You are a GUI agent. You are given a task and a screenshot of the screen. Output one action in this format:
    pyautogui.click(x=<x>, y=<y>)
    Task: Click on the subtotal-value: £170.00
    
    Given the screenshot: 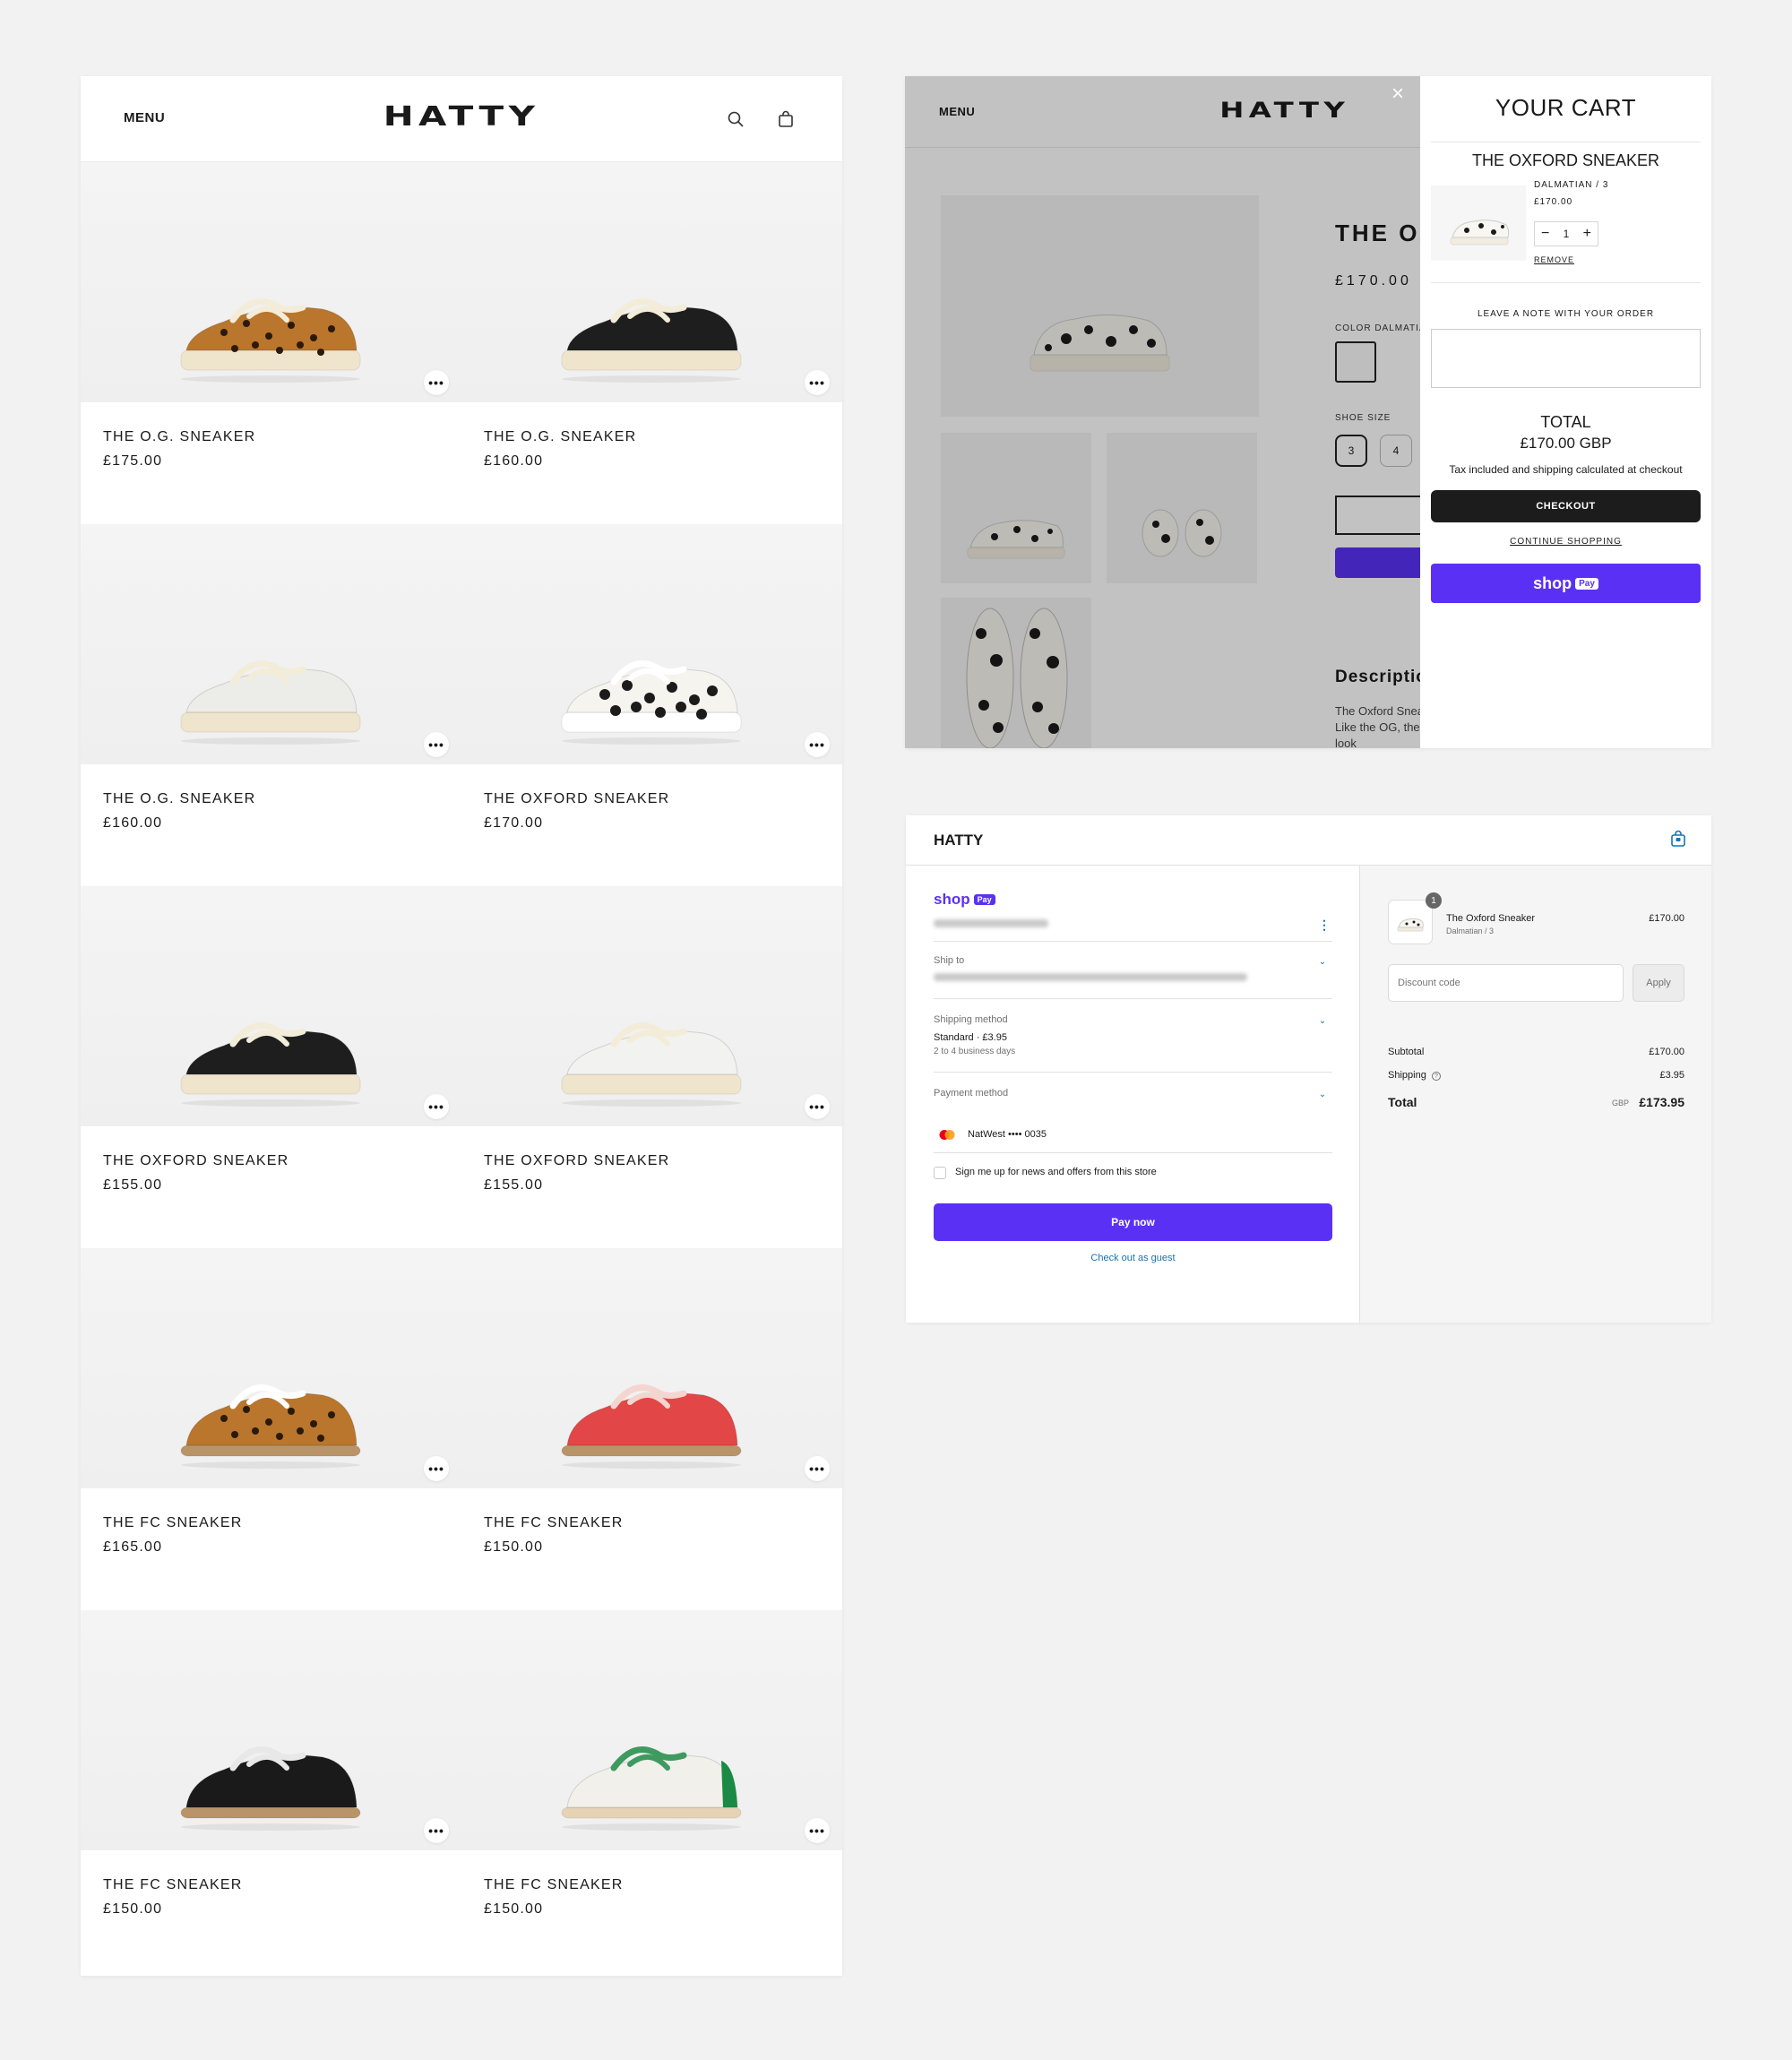 What is the action you would take?
    pyautogui.click(x=1666, y=1052)
    